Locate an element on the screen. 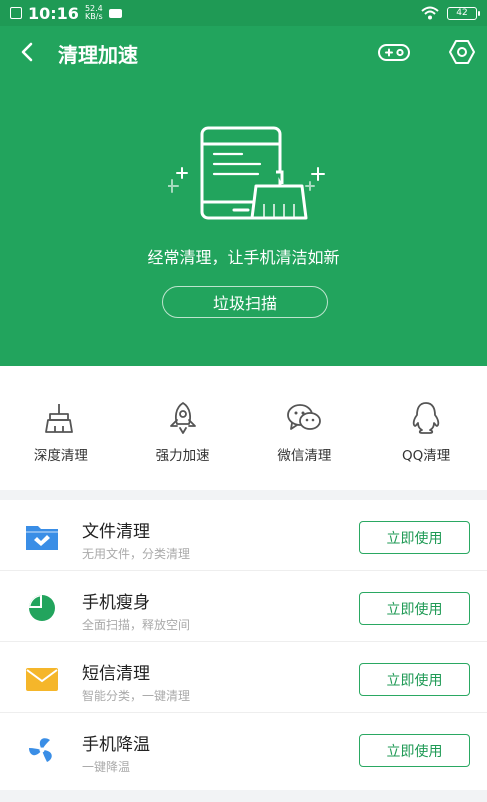 Image resolution: width=487 pixels, height=802 pixels. back-arrow-icon is located at coordinates (28, 52).